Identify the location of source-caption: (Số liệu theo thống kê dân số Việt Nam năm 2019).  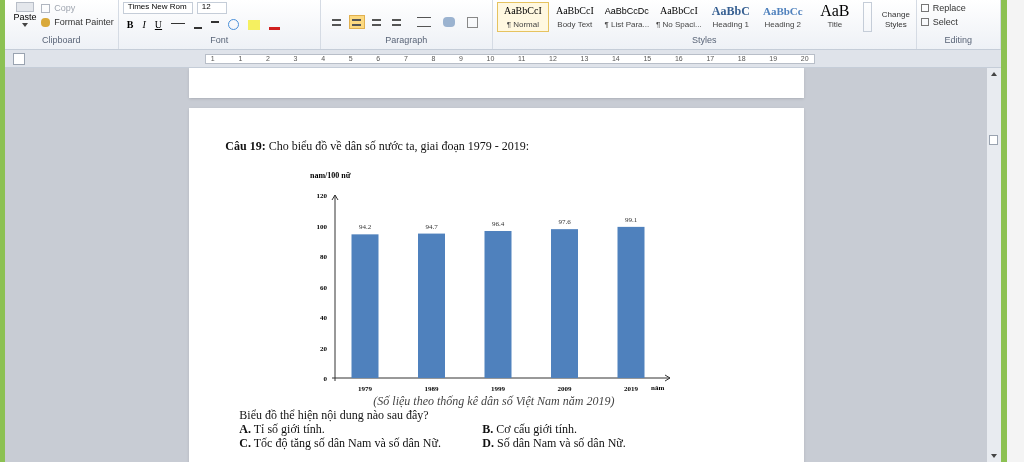
(494, 401).